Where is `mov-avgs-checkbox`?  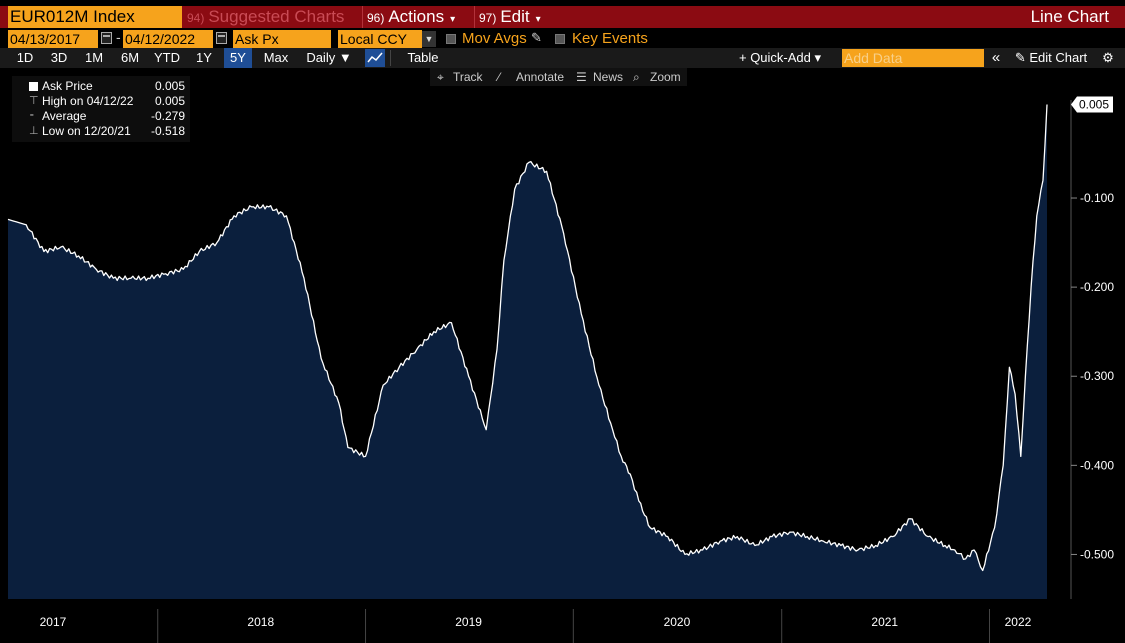 mov-avgs-checkbox is located at coordinates (451, 39).